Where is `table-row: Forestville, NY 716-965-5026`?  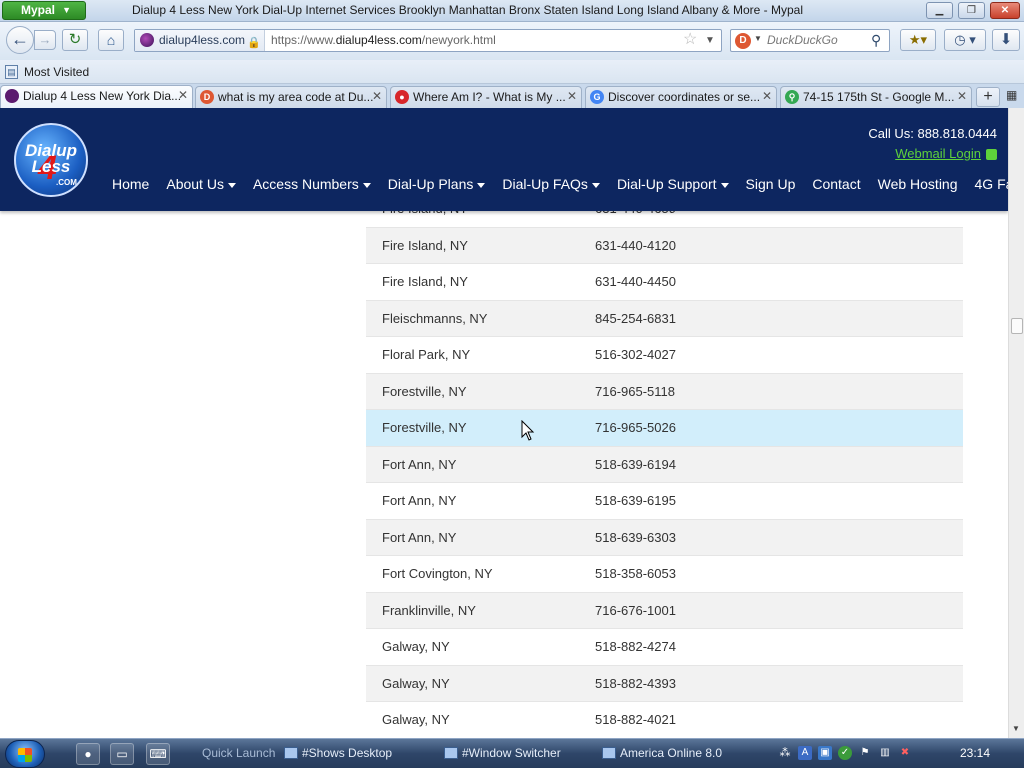 table-row: Forestville, NY 716-965-5026 is located at coordinates (664, 428).